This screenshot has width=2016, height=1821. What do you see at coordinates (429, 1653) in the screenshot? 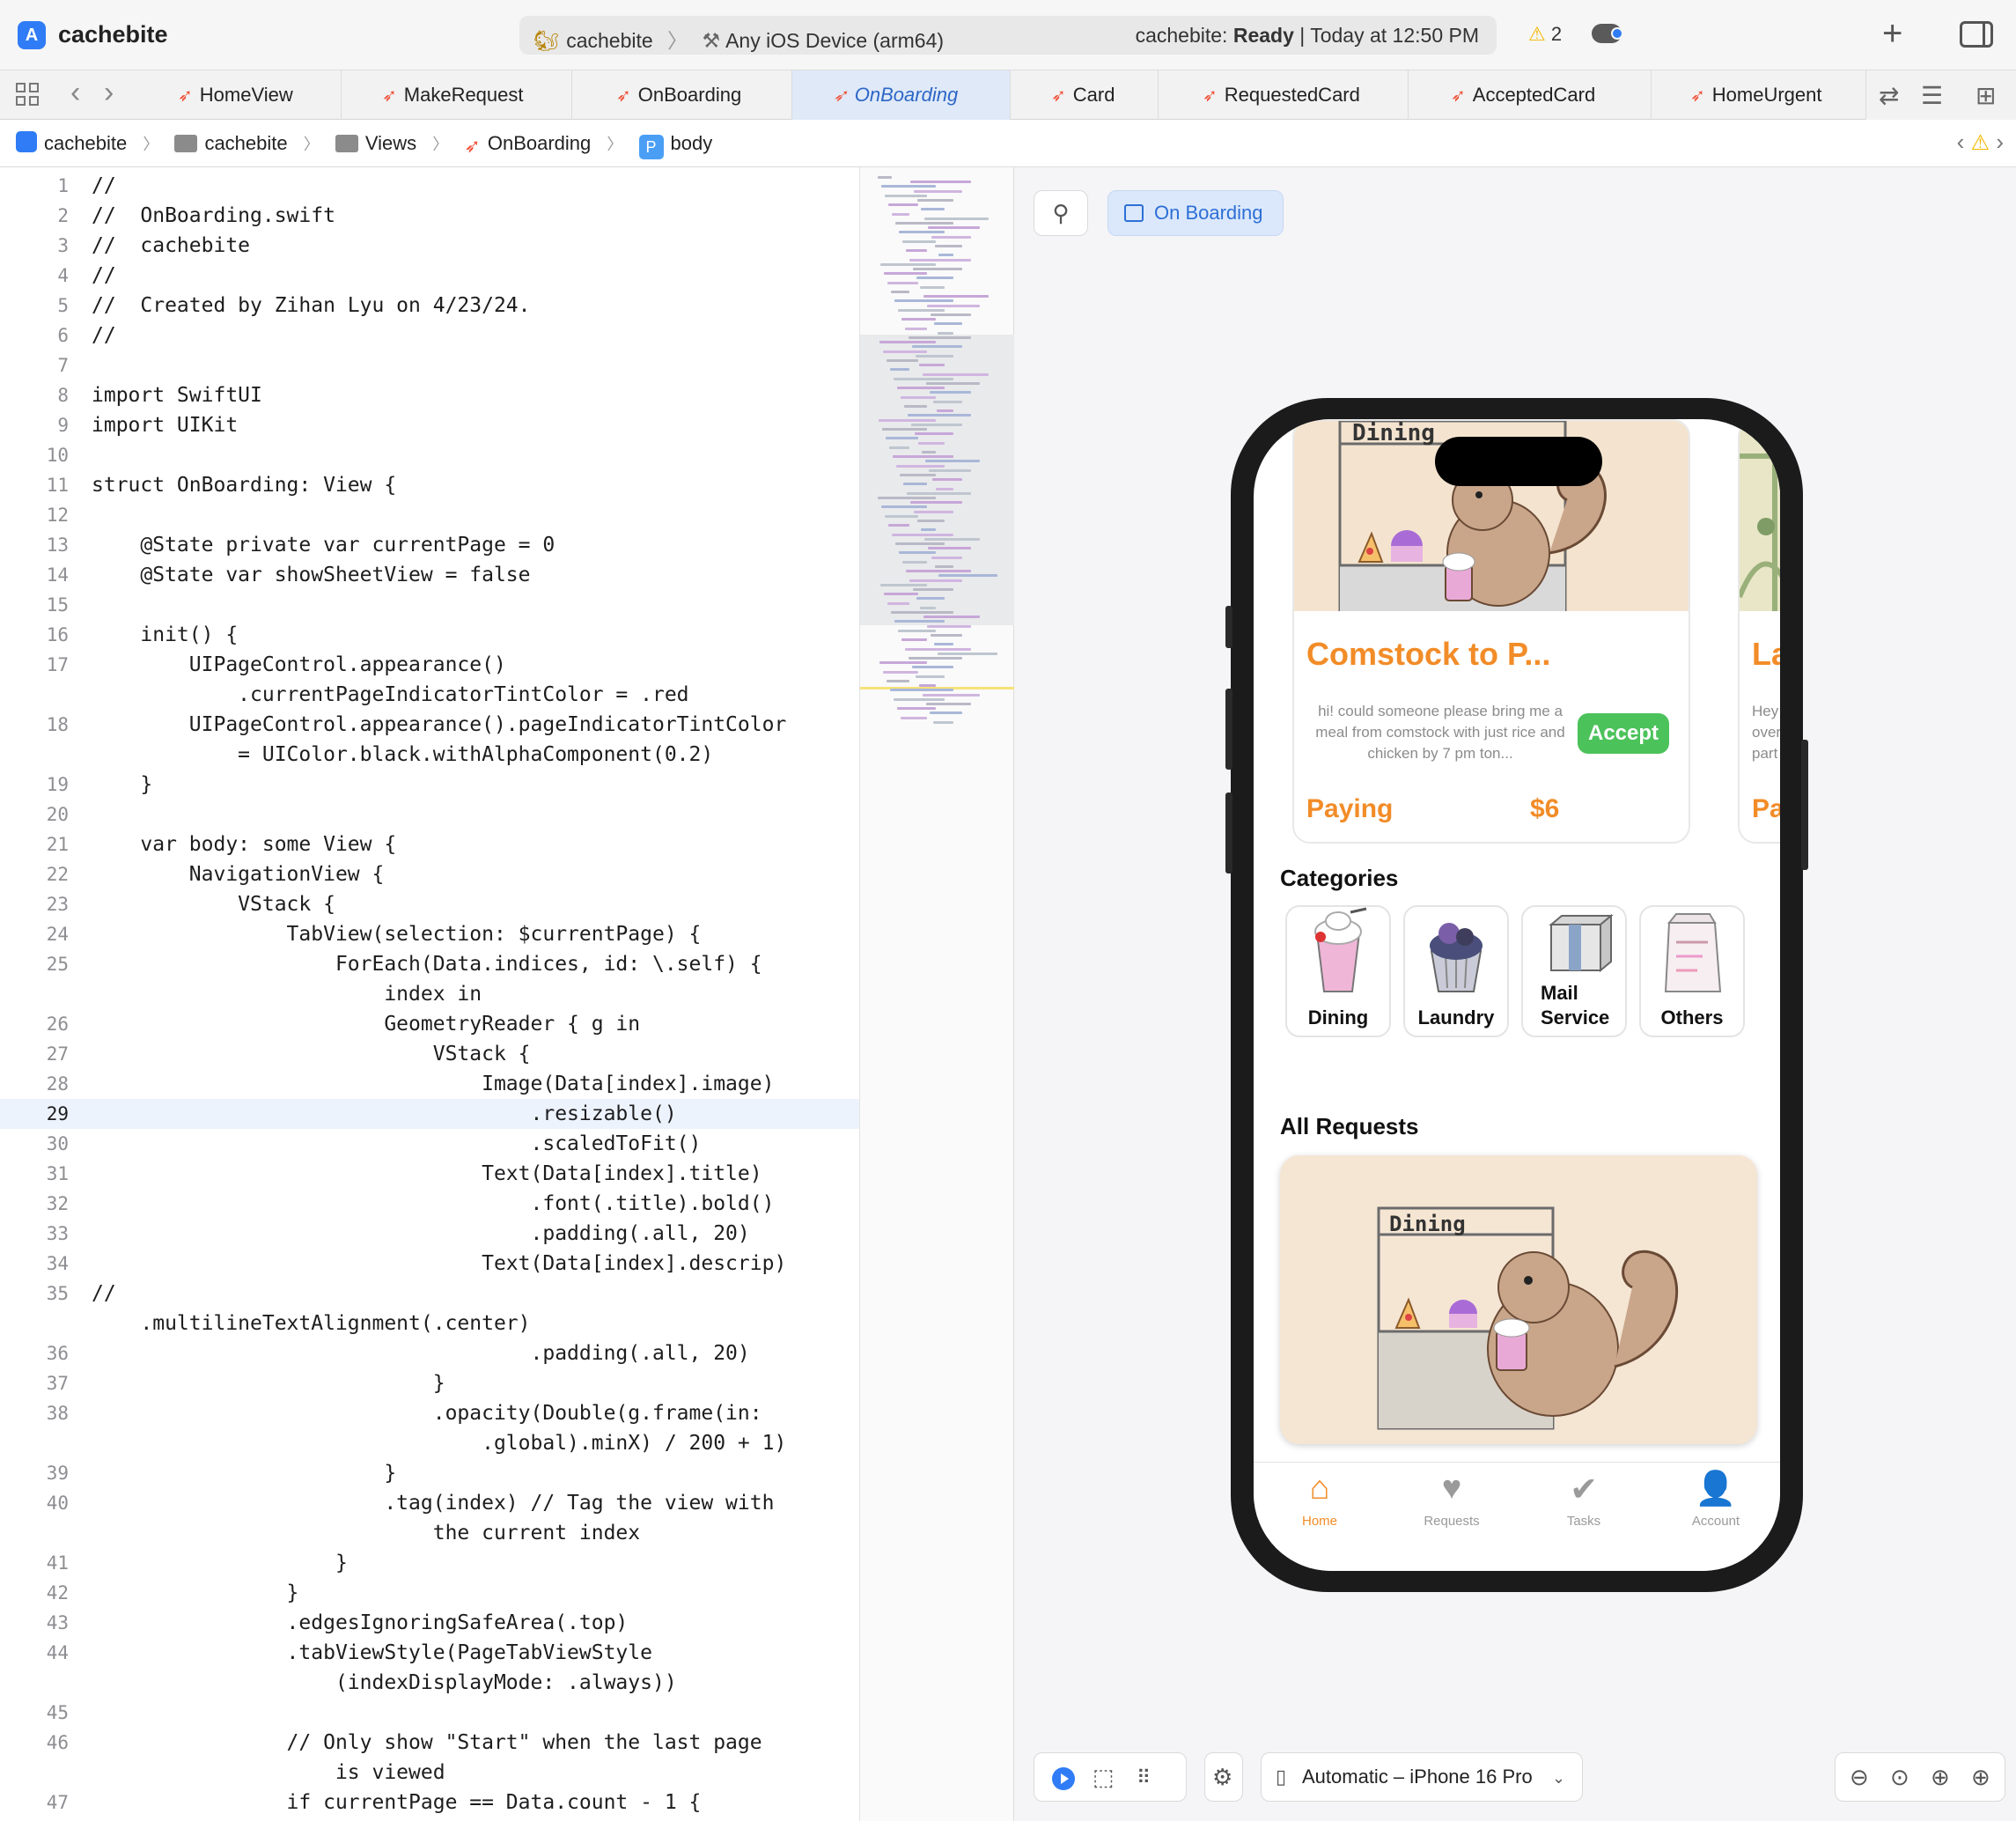
I see `code-line: 44 .tabViewStyle(PageTabViewStyle` at bounding box center [429, 1653].